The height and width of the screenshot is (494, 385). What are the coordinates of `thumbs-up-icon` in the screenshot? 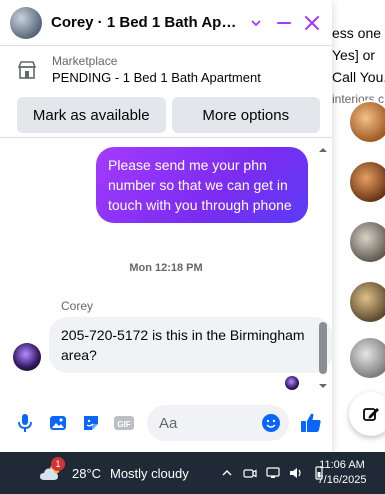 It's located at (311, 423).